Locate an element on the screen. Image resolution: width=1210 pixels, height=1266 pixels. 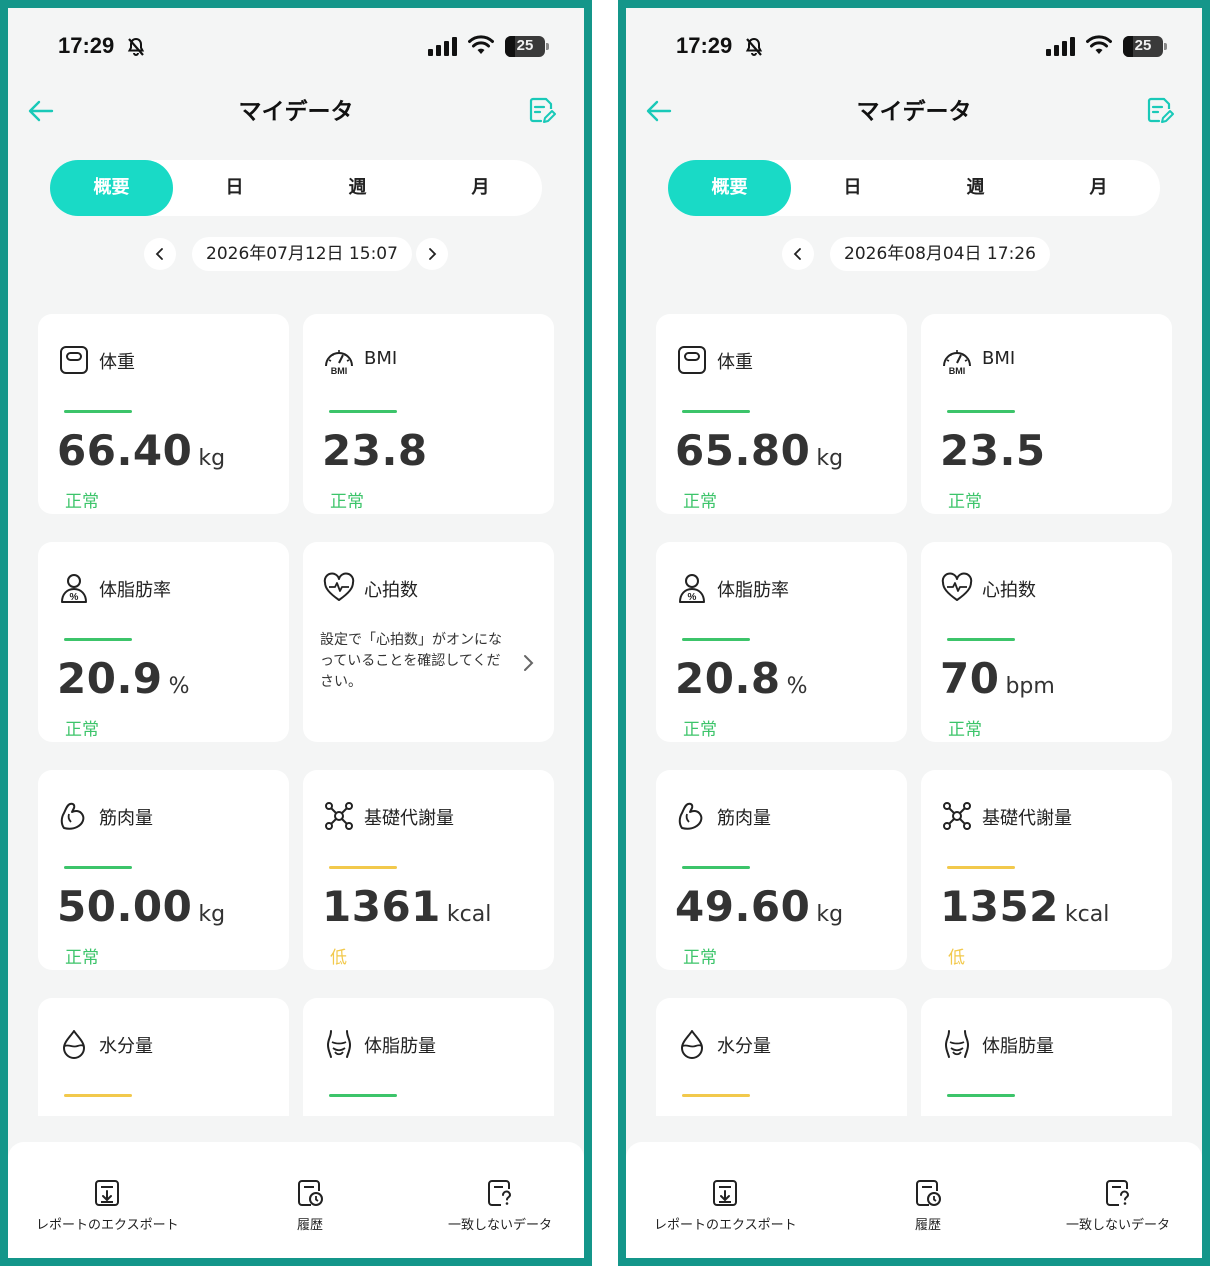
weight-card: 体重 65.80 kg 正常 is located at coordinates (781, 414).